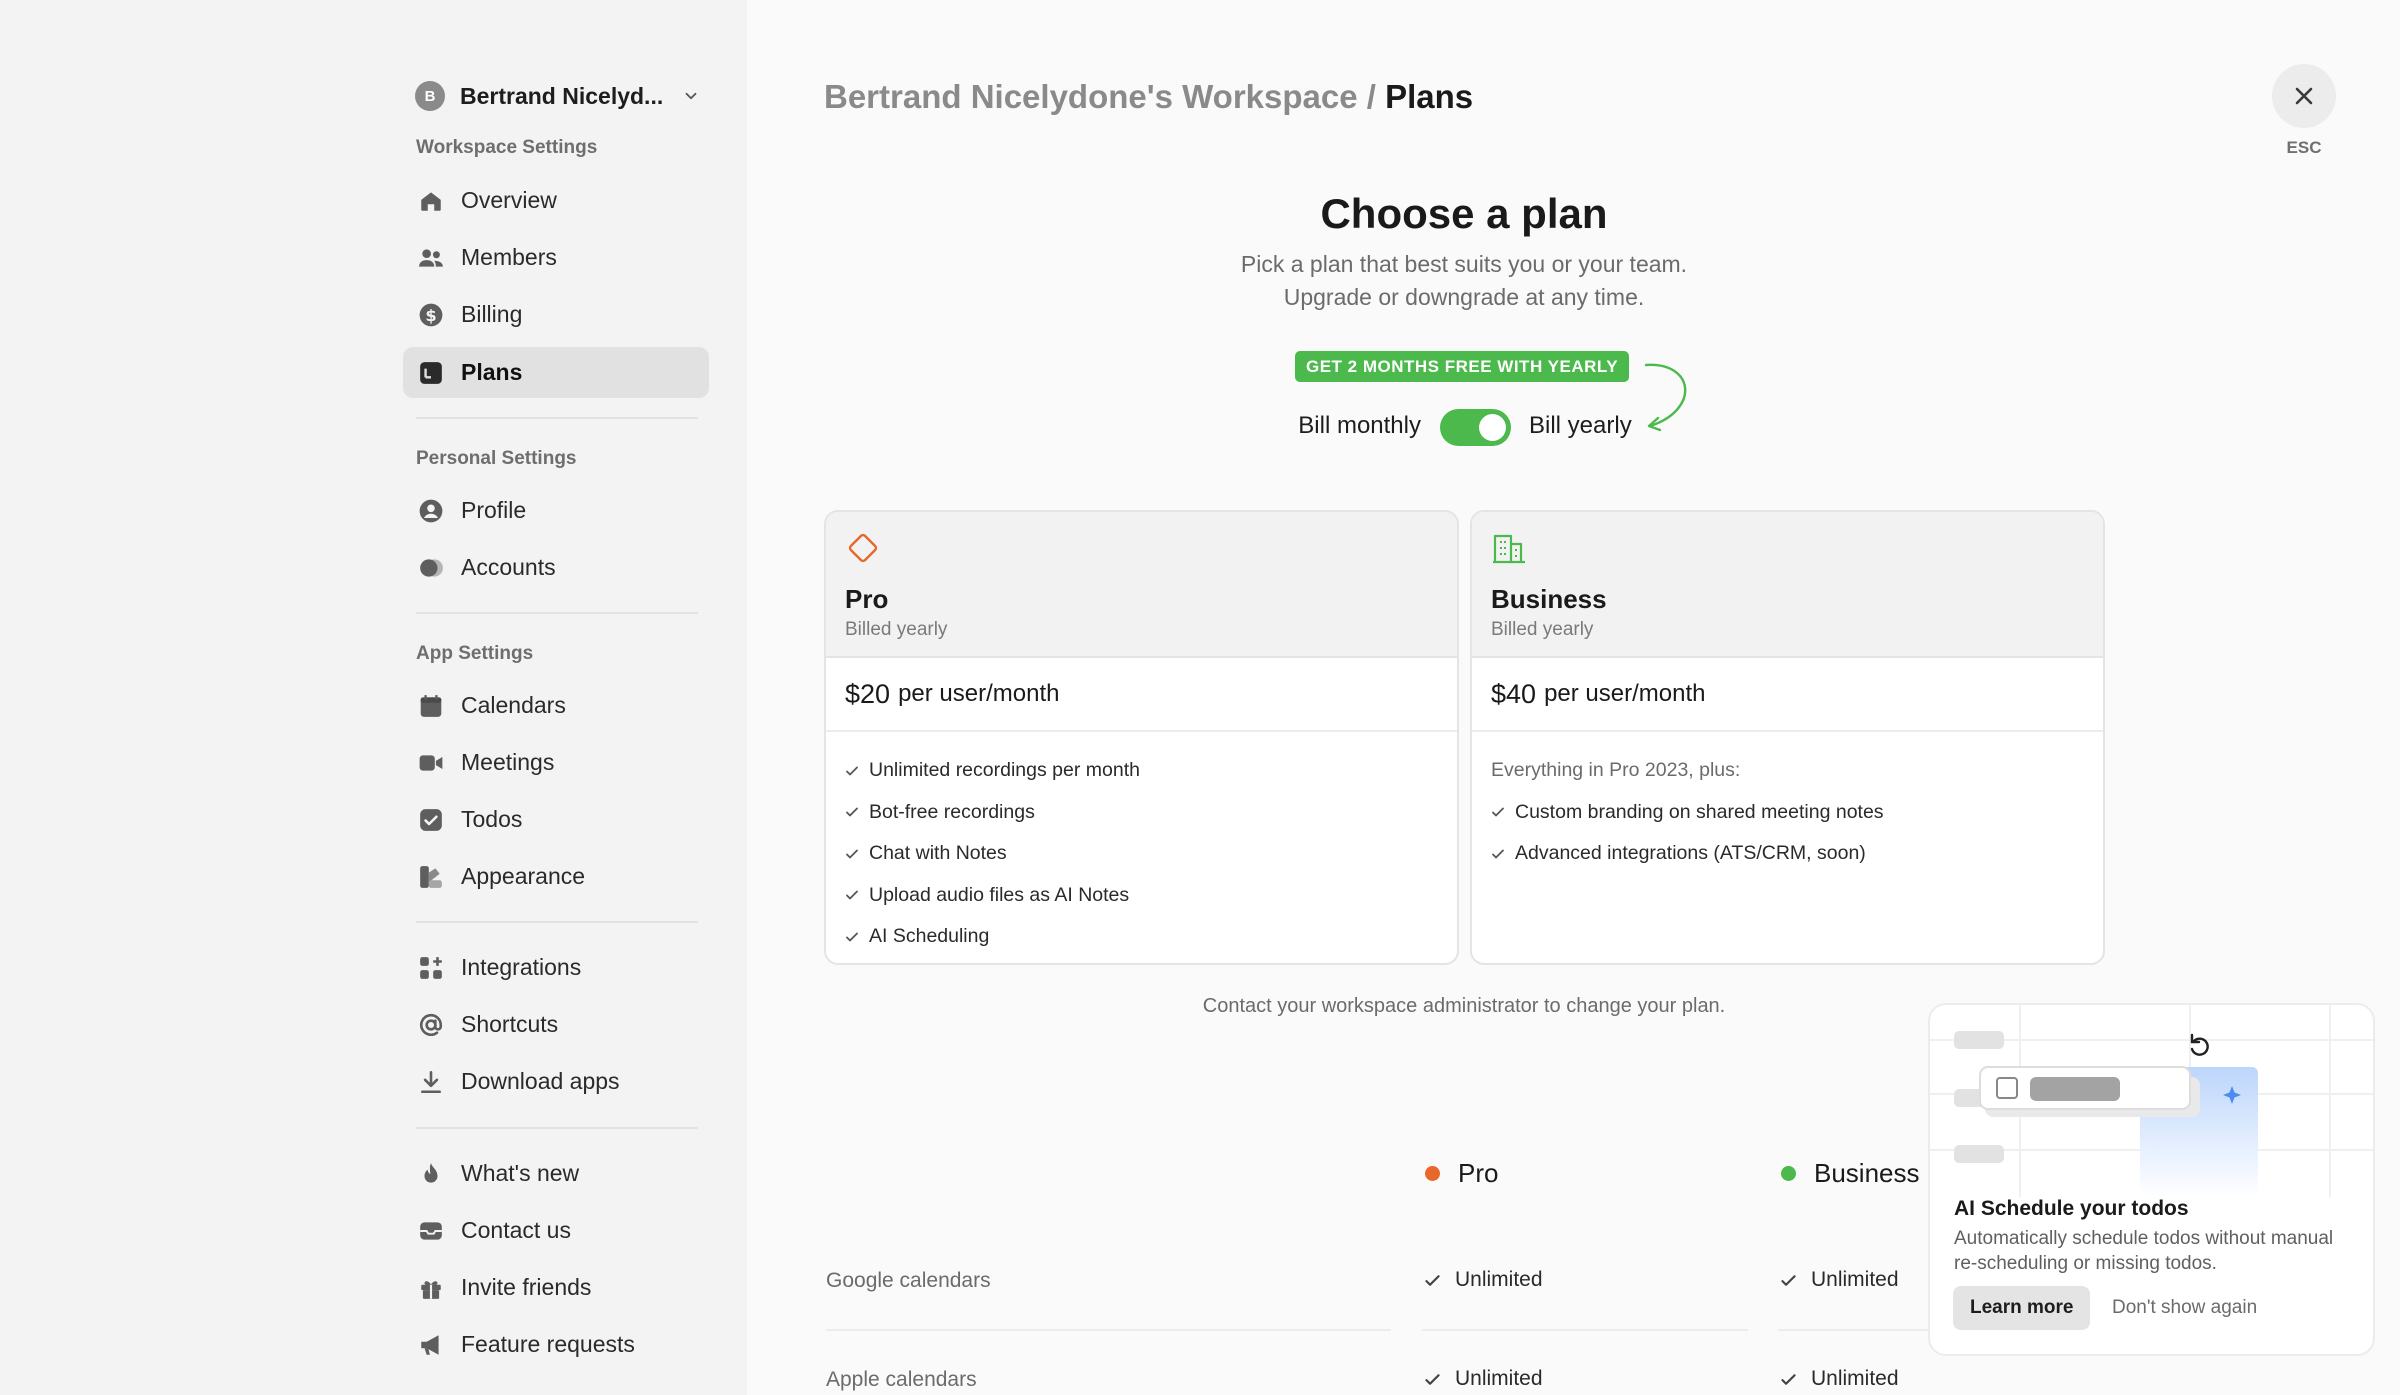 Image resolution: width=2400 pixels, height=1395 pixels. What do you see at coordinates (556, 705) in the screenshot?
I see `sidebar-item-calendars: Calendars` at bounding box center [556, 705].